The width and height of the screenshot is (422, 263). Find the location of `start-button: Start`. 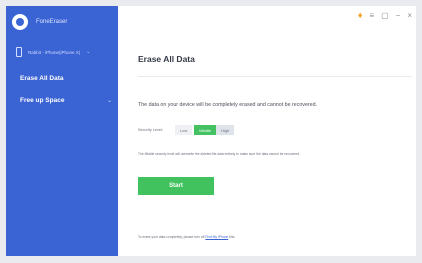

start-button: Start is located at coordinates (176, 186).